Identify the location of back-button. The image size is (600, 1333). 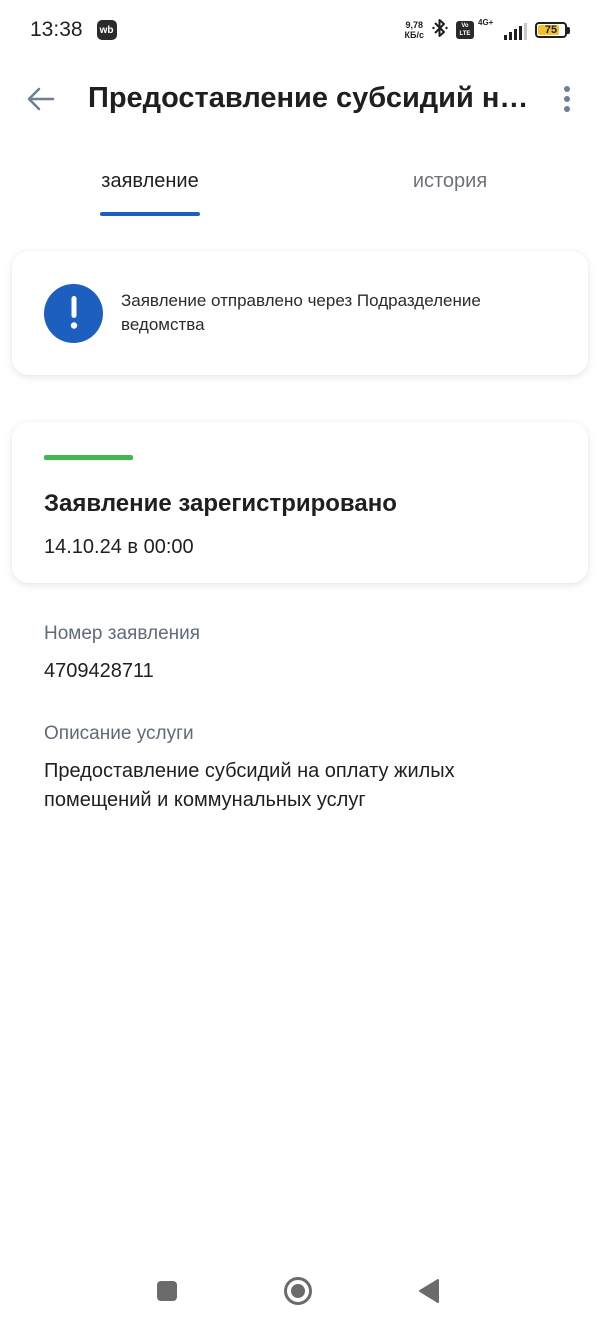
(41, 99).